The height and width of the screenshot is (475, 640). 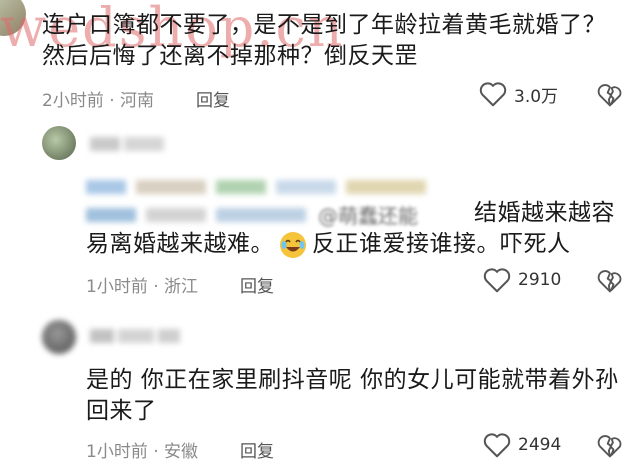 I want to click on comment-text-line: 是的 你正在家里刷抖音呢 你的女儿可能就带着外孙, so click(x=352, y=380).